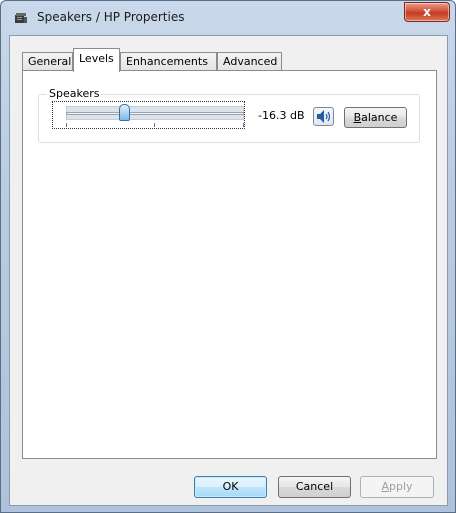  What do you see at coordinates (379, 117) in the screenshot?
I see `balance-label: alance` at bounding box center [379, 117].